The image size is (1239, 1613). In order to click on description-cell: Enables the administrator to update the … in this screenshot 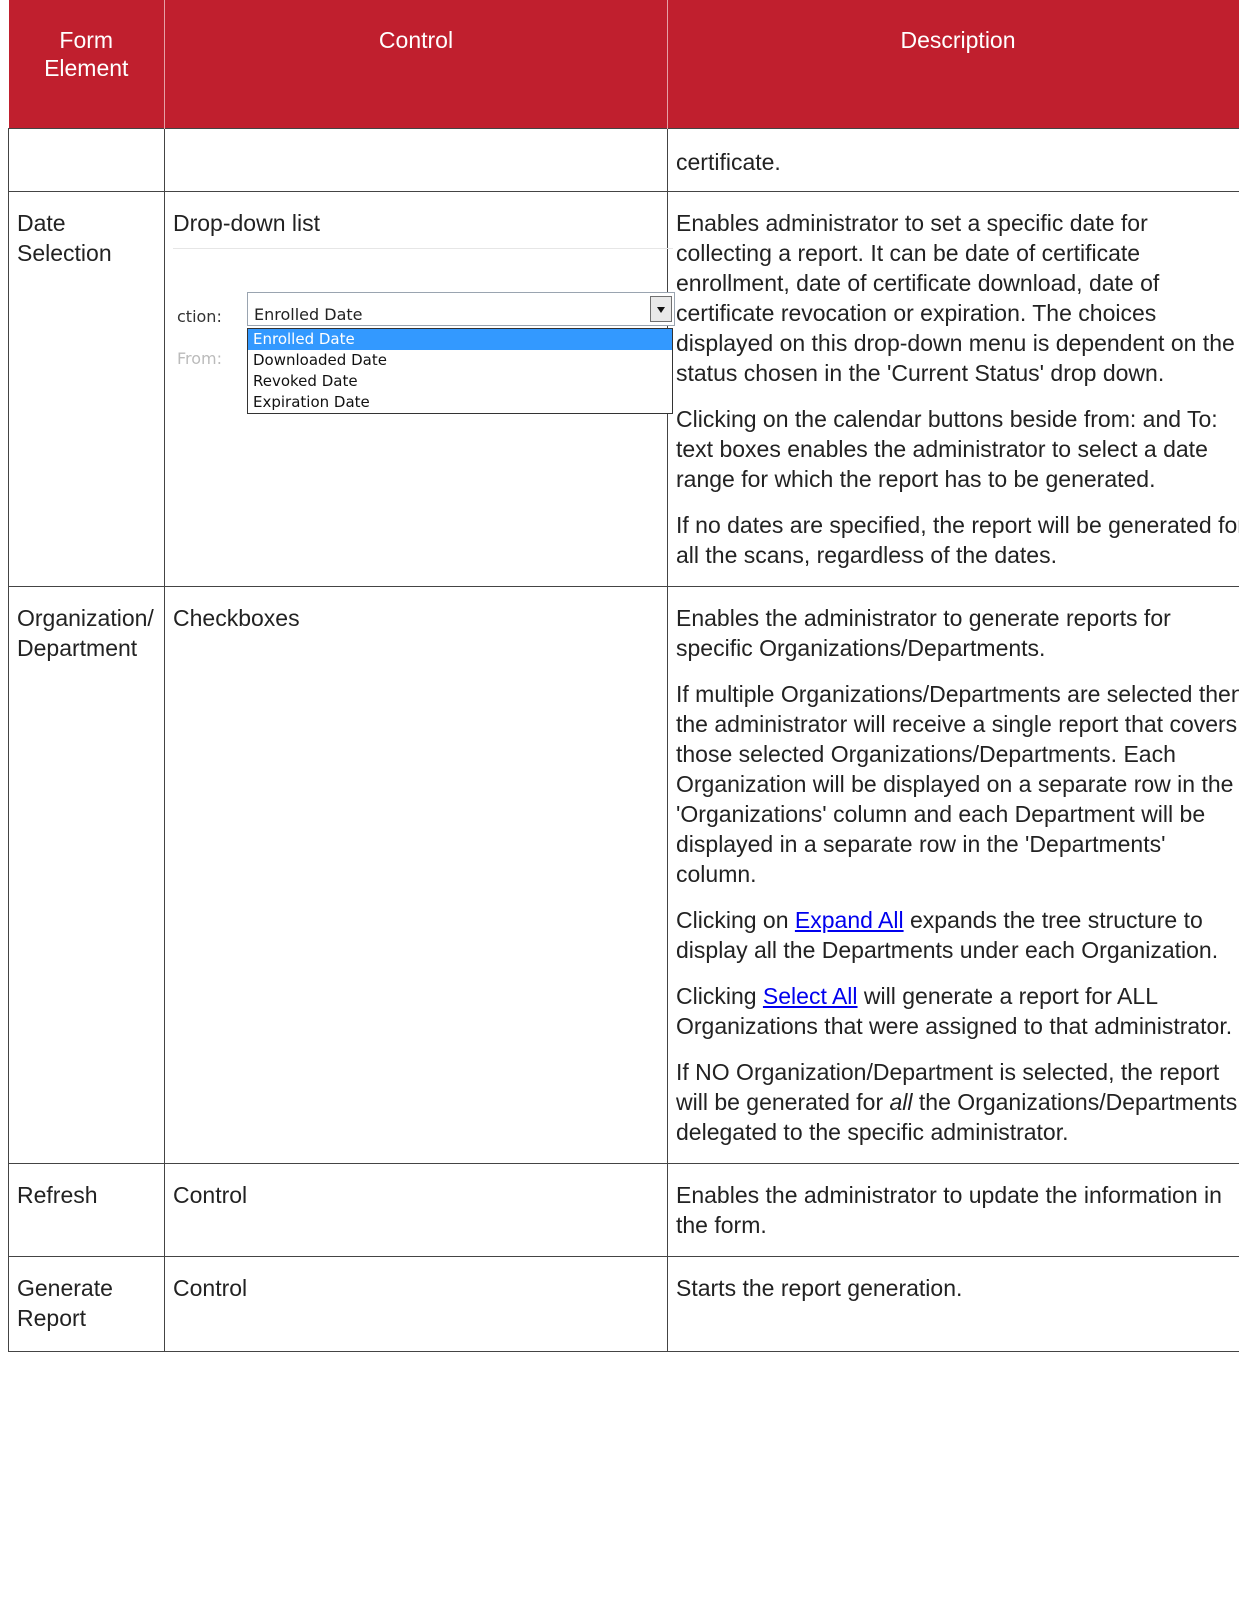, I will do `click(953, 1210)`.